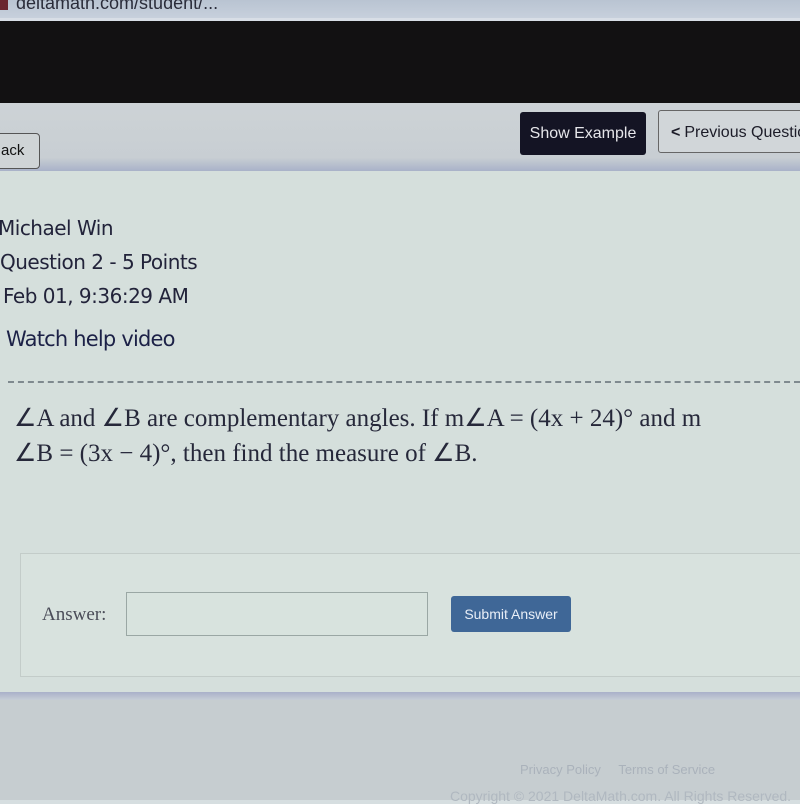  I want to click on back-button: ack, so click(20, 151).